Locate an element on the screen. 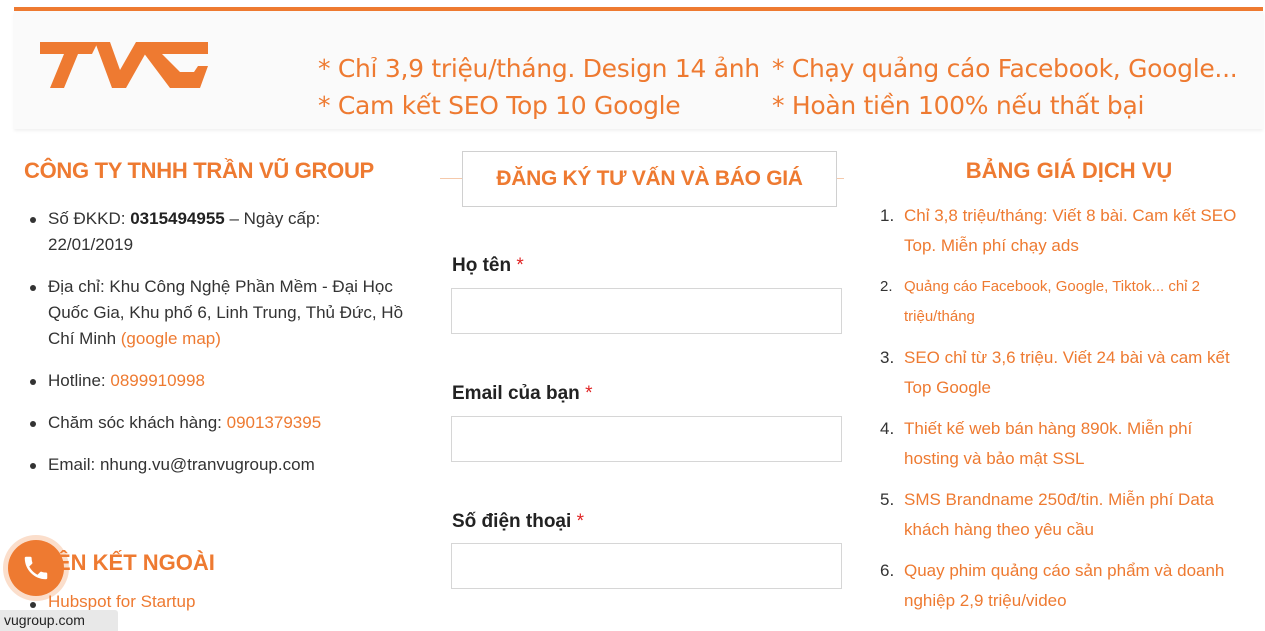 The height and width of the screenshot is (631, 1265). promo-text-3: * Cam kết SEO Top 10 Google is located at coordinates (499, 105).